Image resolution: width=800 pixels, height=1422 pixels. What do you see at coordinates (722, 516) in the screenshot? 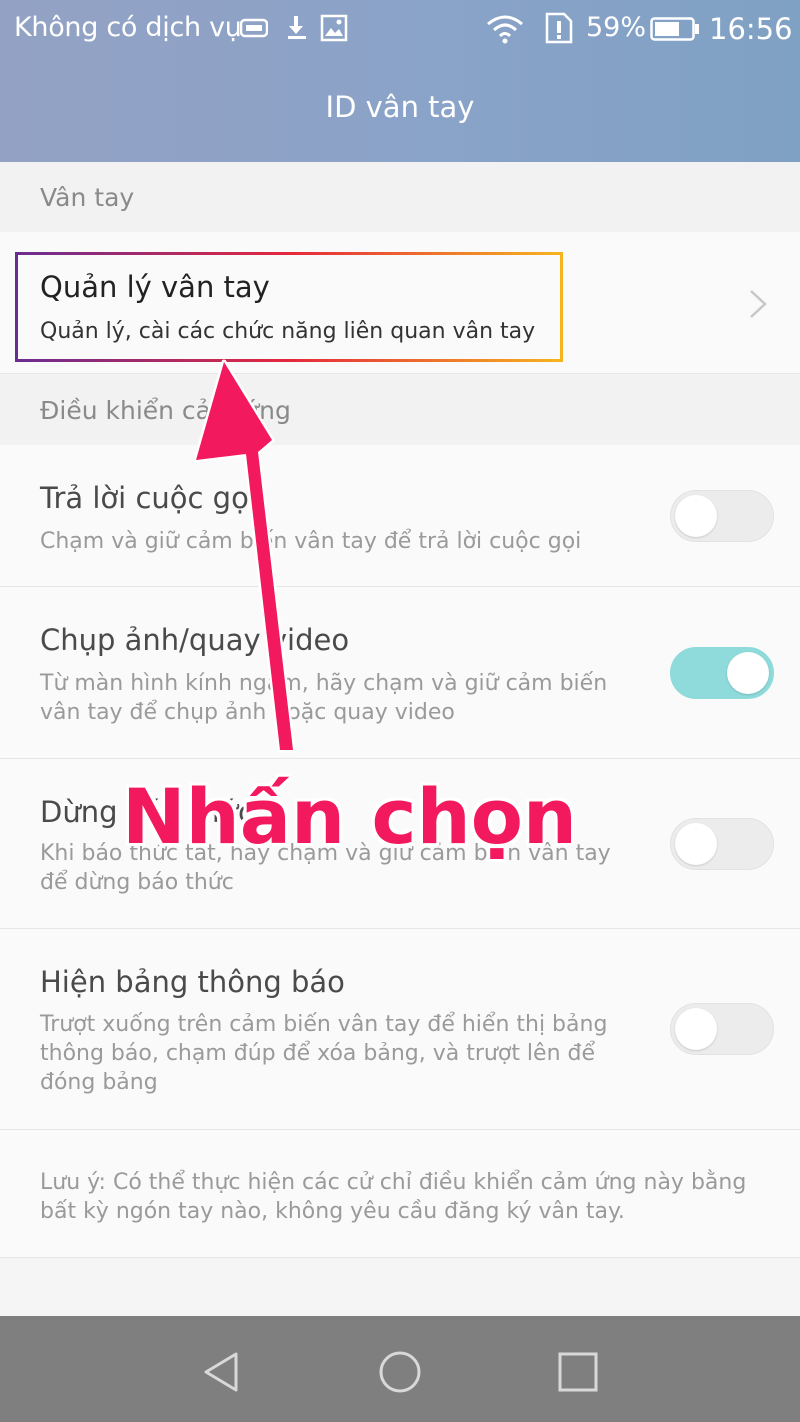
I see `toggle-answer-call` at bounding box center [722, 516].